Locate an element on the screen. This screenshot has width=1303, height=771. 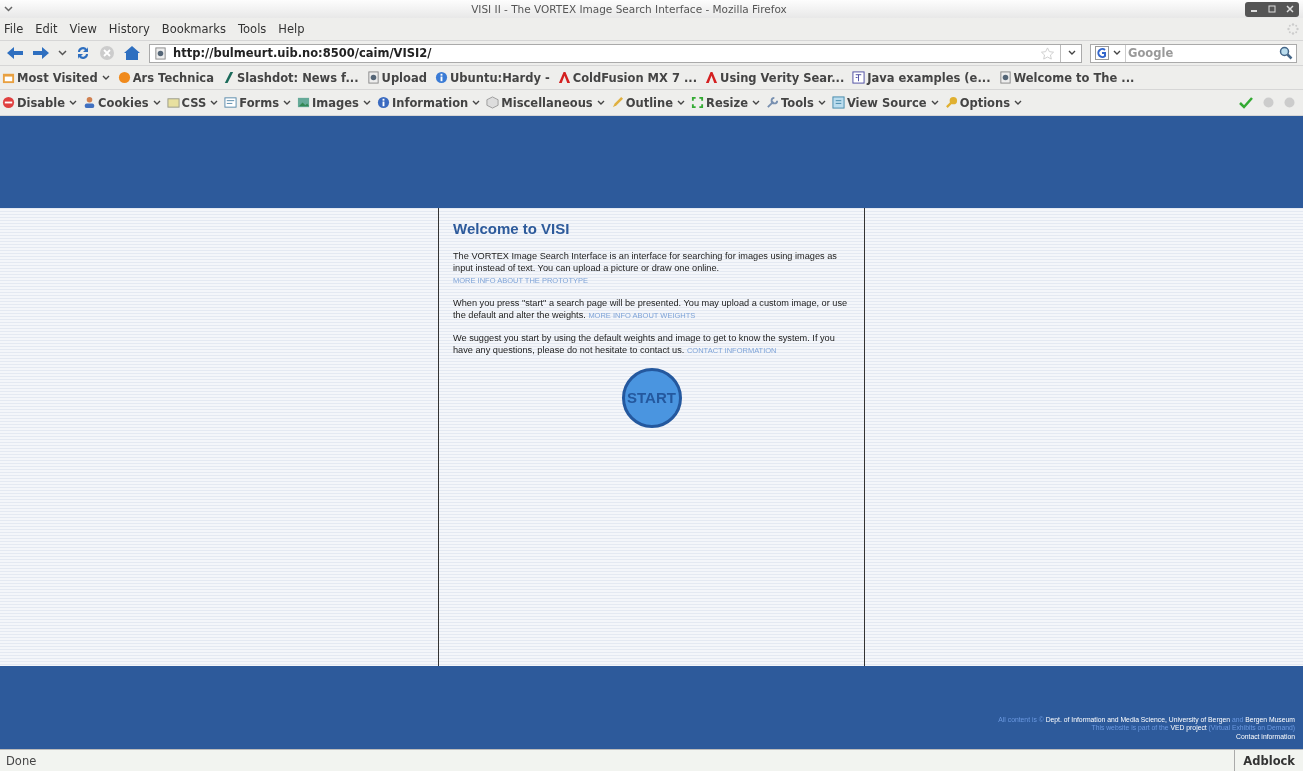
bookmark-item: Most Visited is located at coordinates (56, 77).